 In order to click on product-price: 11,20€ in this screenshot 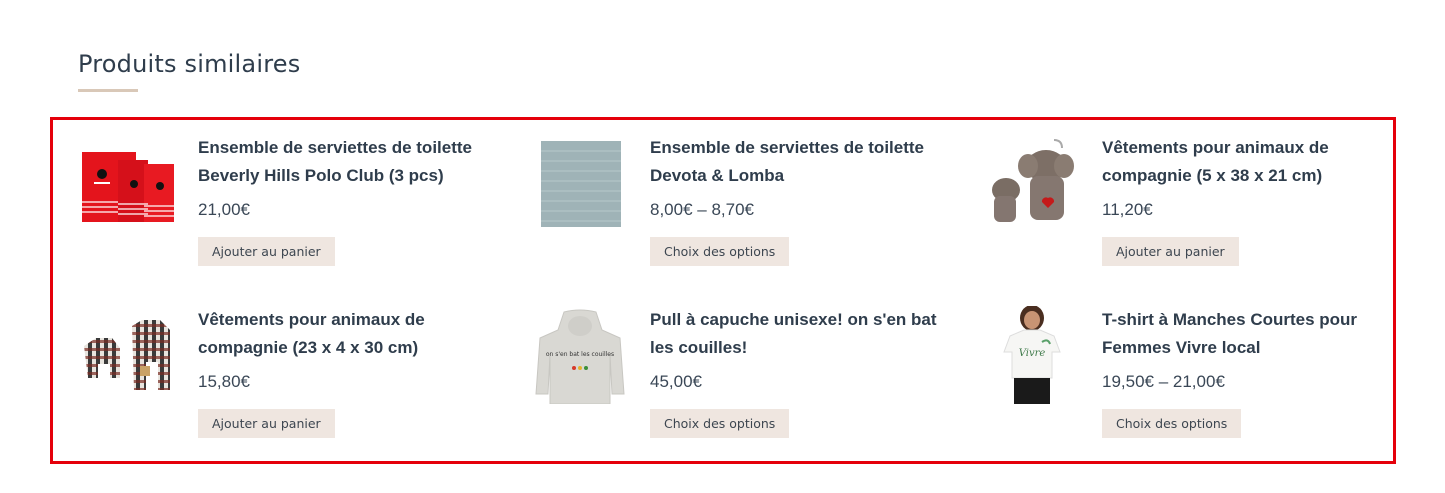, I will do `click(1127, 209)`.